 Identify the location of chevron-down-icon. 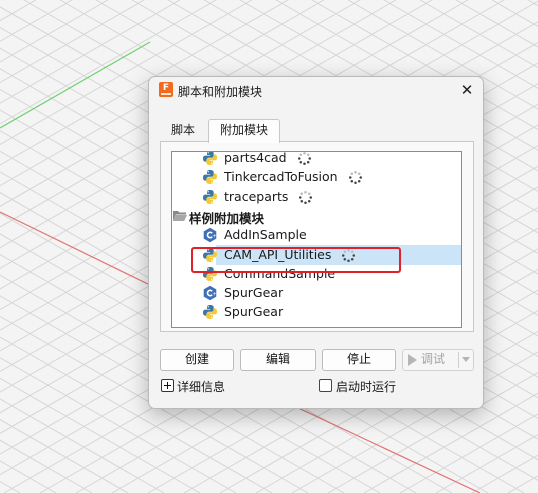
(466, 359).